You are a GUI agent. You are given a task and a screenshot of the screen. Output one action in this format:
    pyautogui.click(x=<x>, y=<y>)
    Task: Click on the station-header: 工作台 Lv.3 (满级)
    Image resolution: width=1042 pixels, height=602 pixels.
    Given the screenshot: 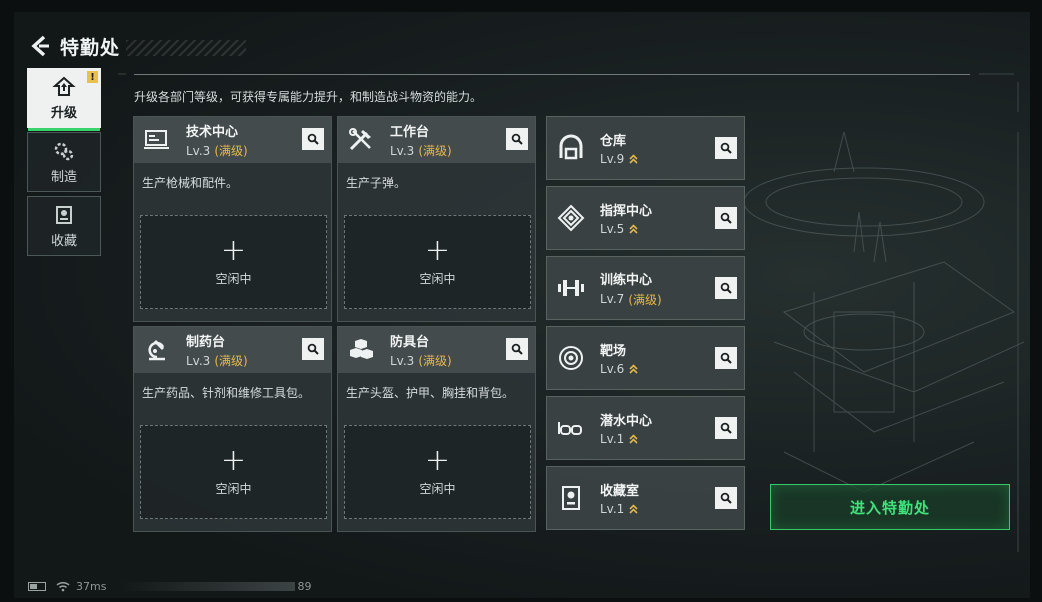 What is the action you would take?
    pyautogui.click(x=436, y=140)
    